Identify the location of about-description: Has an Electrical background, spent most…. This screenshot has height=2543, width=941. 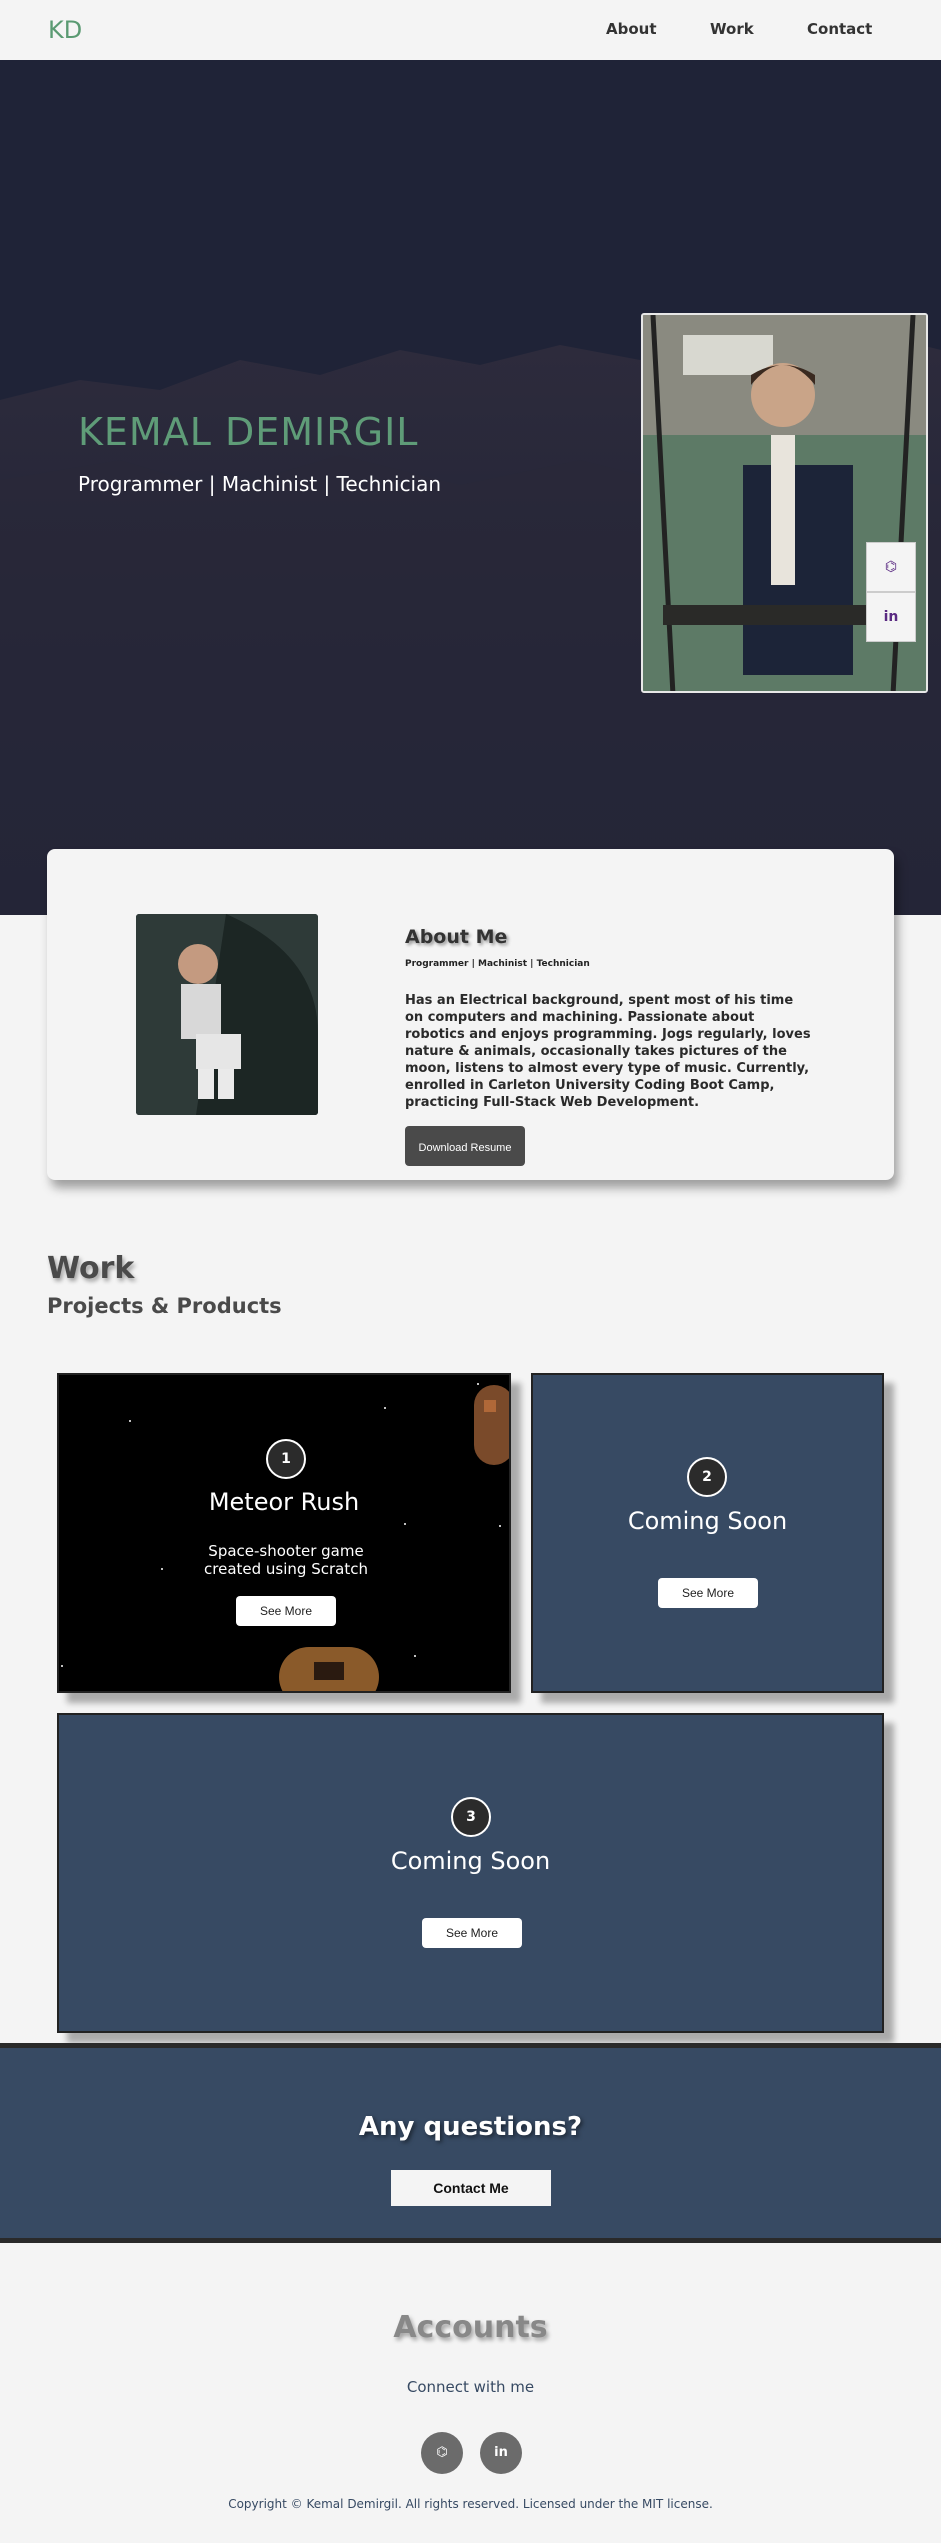
(608, 1051).